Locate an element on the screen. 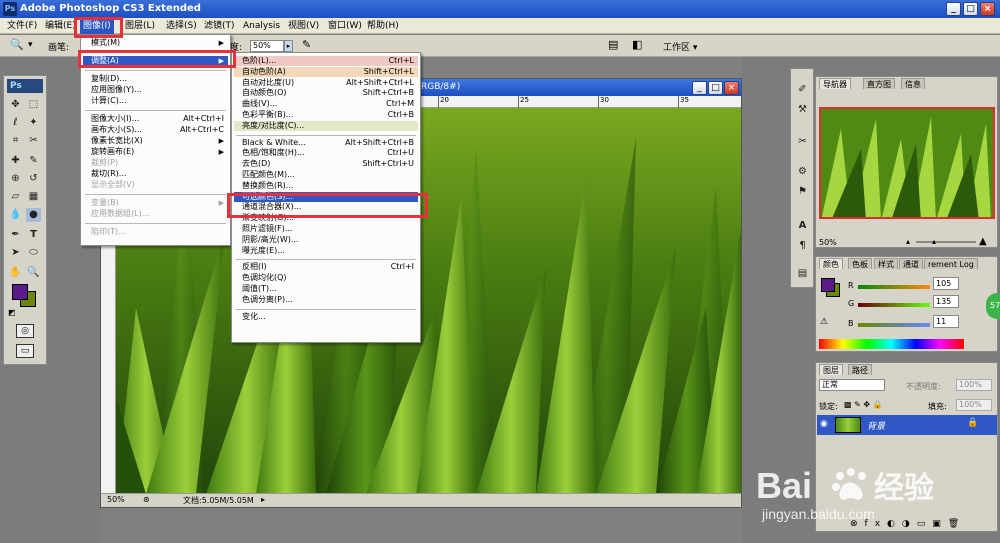 This screenshot has width=1000, height=543. menu-6: Analysis is located at coordinates (261, 26).